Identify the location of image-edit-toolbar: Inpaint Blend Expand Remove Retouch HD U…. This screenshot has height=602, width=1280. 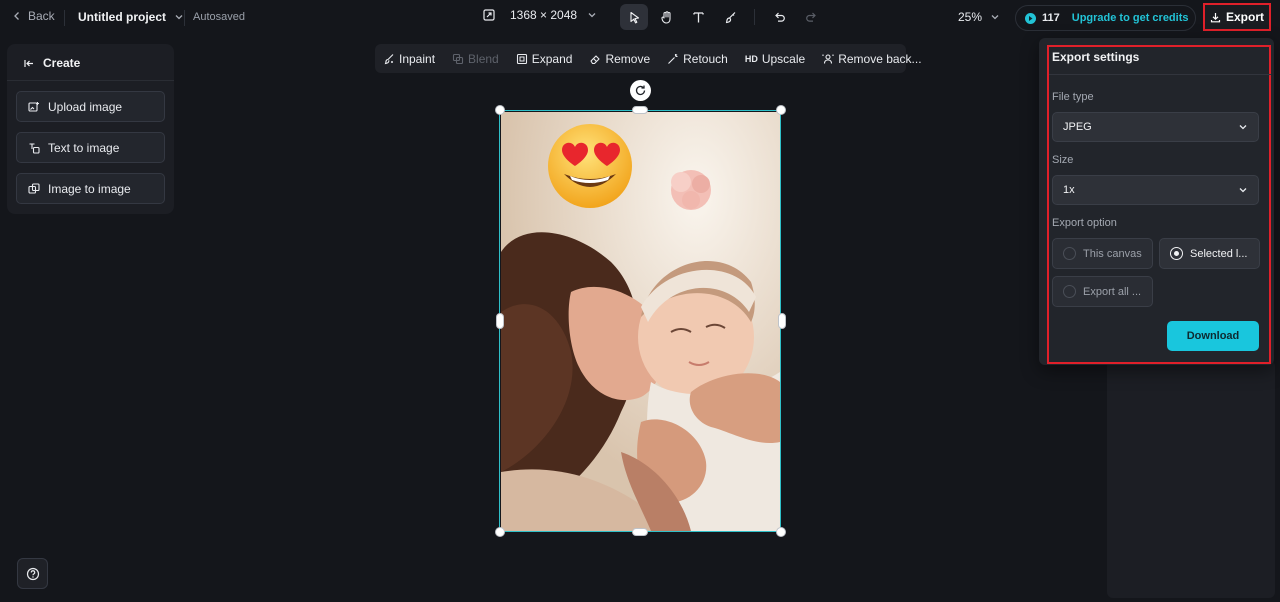
(648, 58).